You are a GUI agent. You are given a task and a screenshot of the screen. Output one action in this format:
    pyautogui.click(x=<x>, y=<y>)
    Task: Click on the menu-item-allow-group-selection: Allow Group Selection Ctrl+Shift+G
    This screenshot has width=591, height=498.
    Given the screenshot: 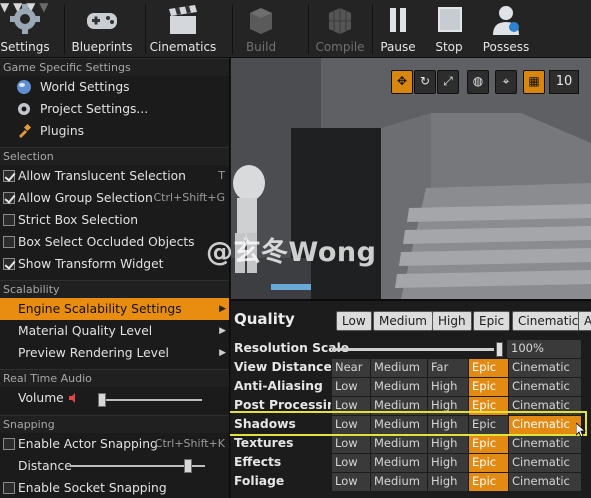 What is the action you would take?
    pyautogui.click(x=114, y=198)
    